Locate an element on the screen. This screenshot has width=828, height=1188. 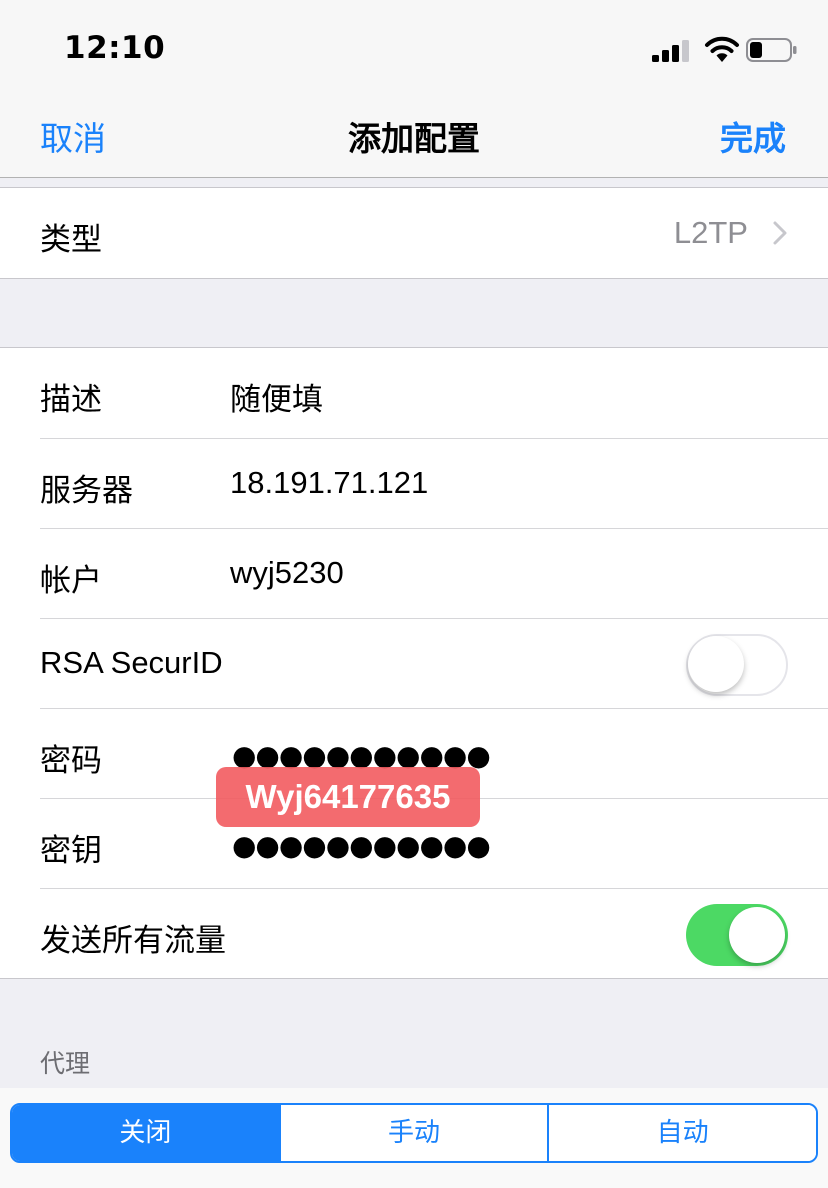
type-group: 类型 L2TP is located at coordinates (414, 233).